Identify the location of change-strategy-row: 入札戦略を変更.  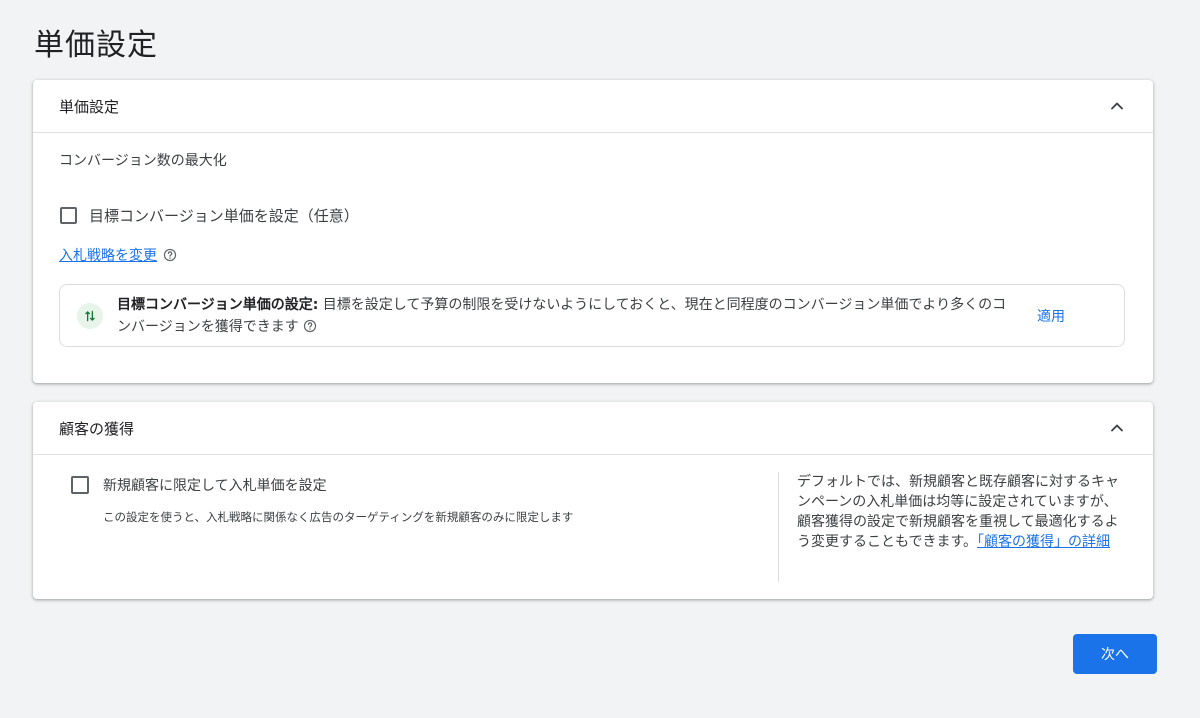
(118, 255).